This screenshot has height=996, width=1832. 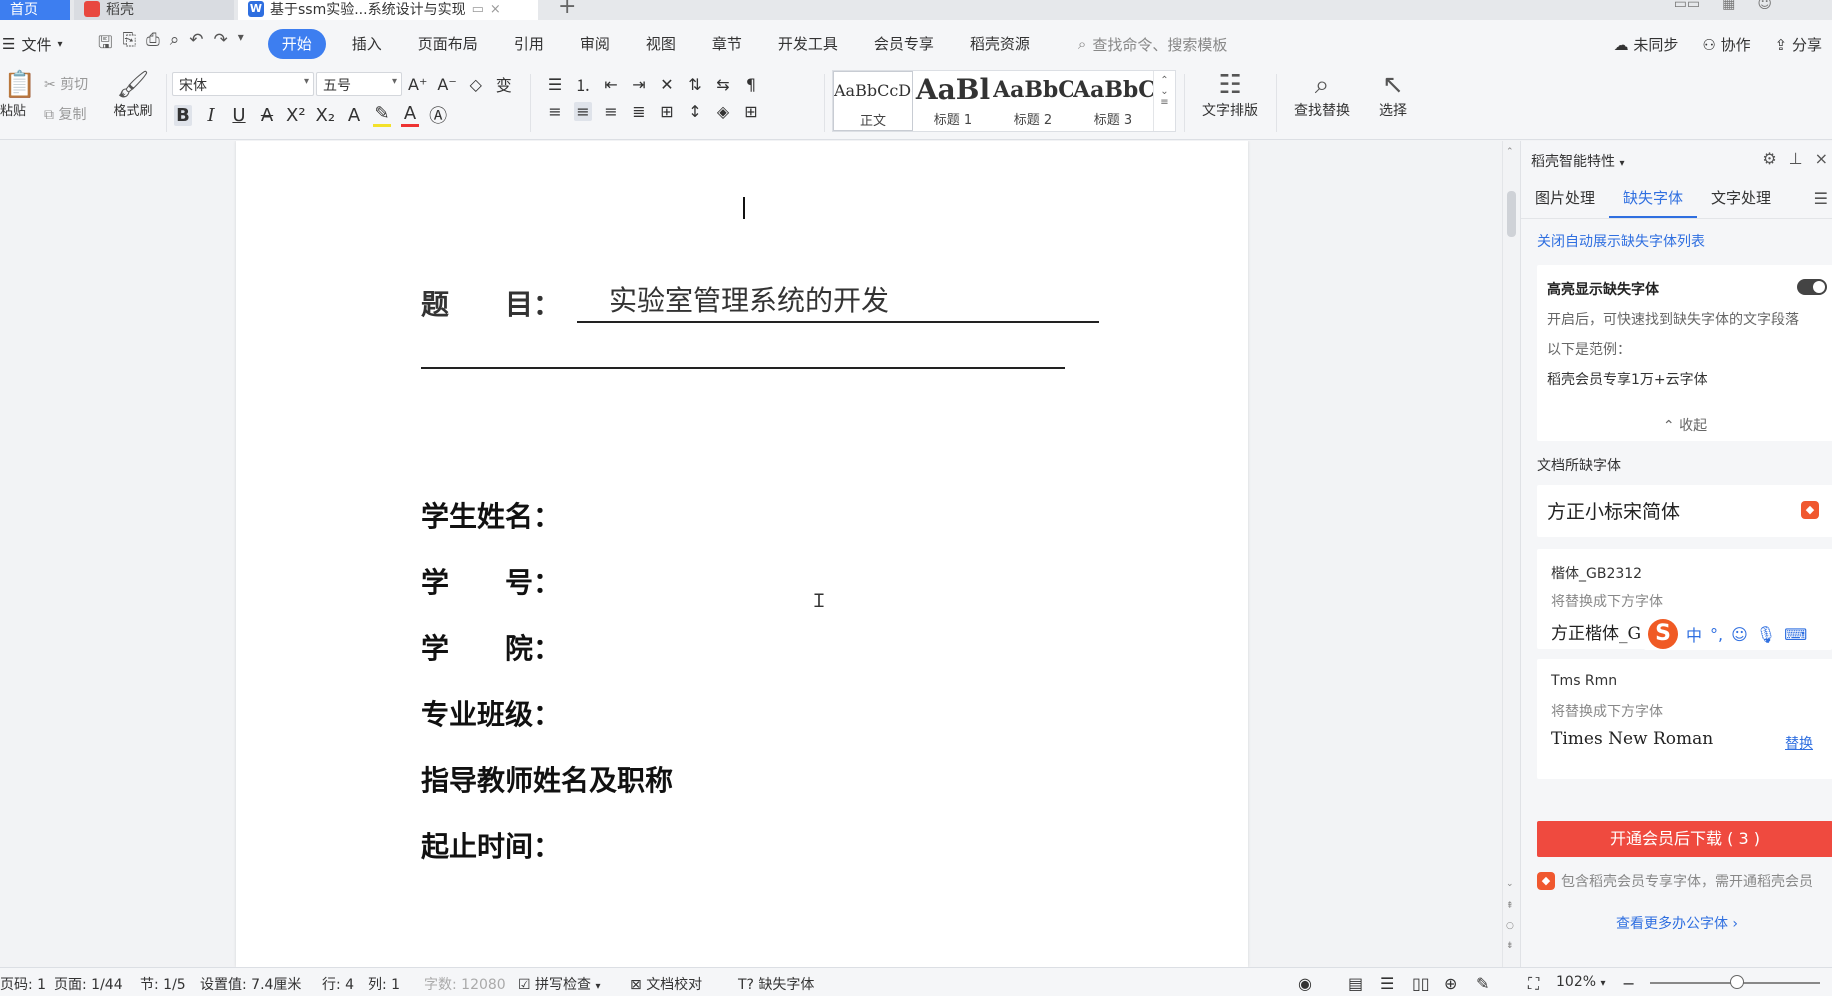 I want to click on status-setting: 设置值: 7.4厘米, so click(x=250, y=984).